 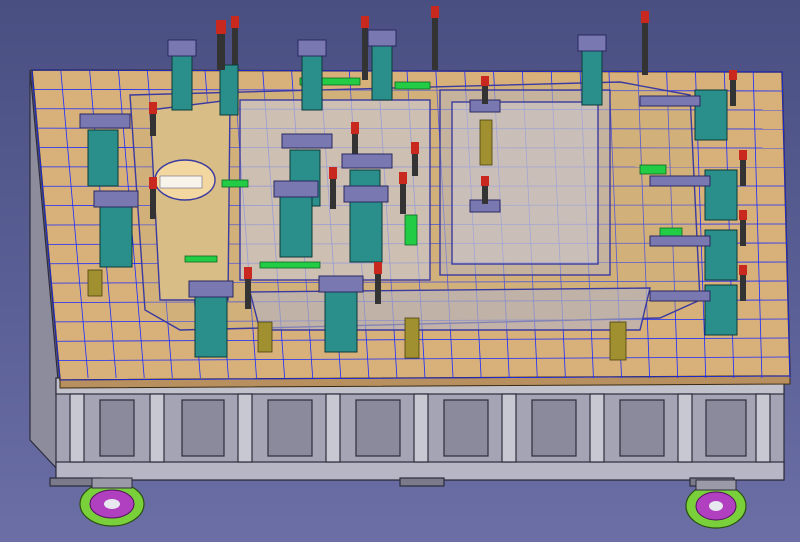 I want to click on caster-front-right, so click(x=716, y=504).